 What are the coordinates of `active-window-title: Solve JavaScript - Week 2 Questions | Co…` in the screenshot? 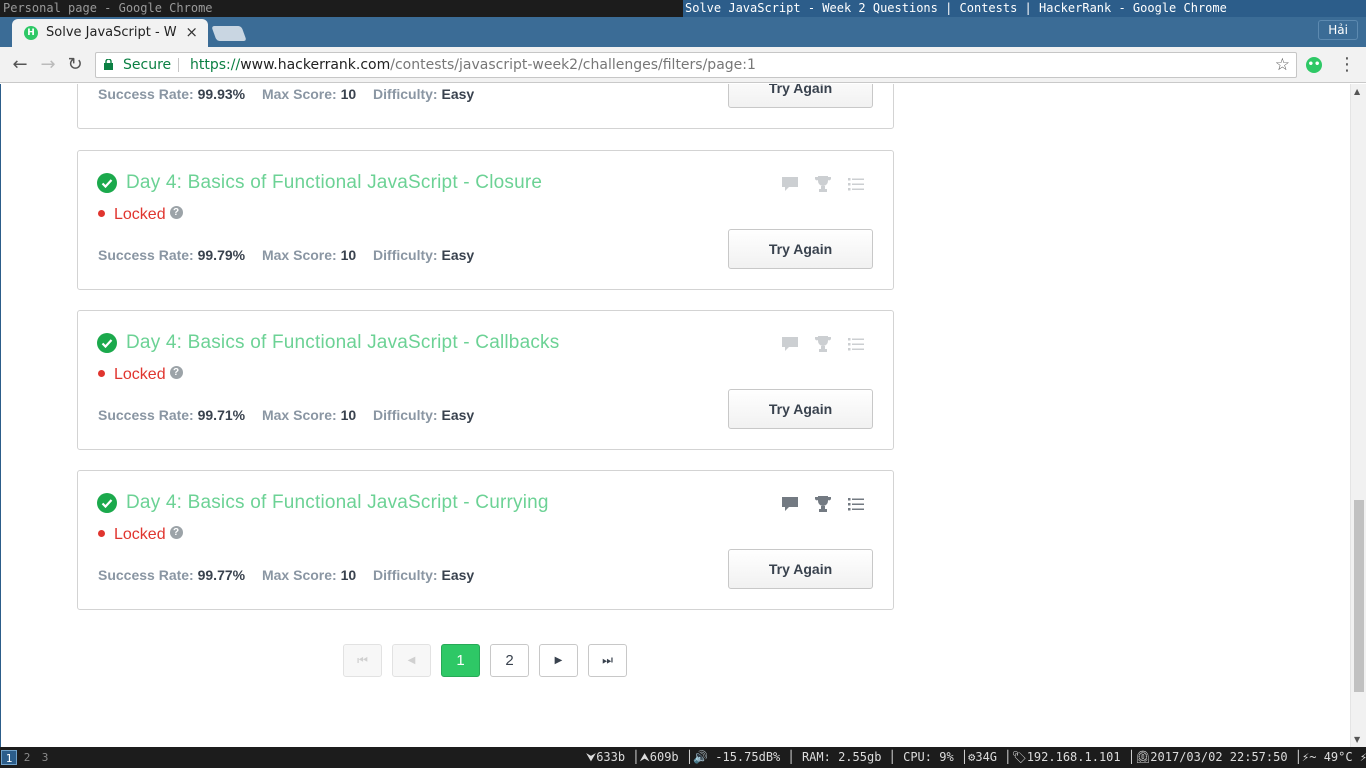 It's located at (1024, 8).